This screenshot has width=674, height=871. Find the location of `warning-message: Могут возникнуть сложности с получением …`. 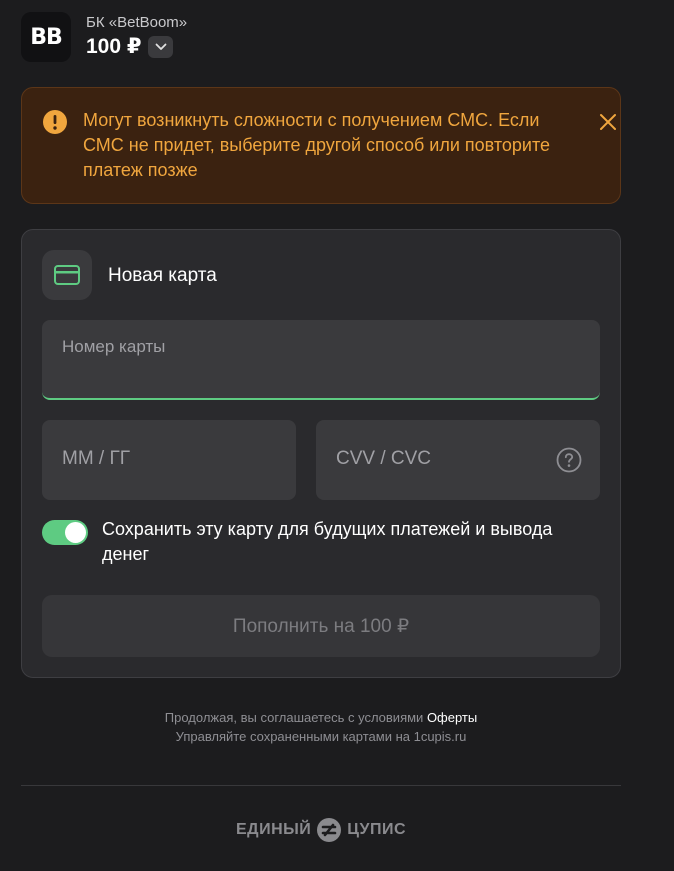

warning-message: Могут возникнуть сложности с получением … is located at coordinates (316, 145).